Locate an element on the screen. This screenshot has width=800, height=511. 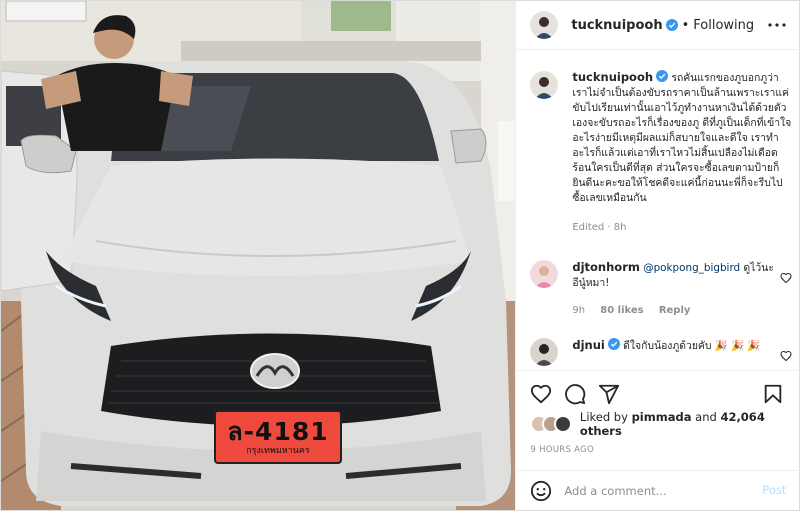
post-comment-button: Post is located at coordinates (774, 490).